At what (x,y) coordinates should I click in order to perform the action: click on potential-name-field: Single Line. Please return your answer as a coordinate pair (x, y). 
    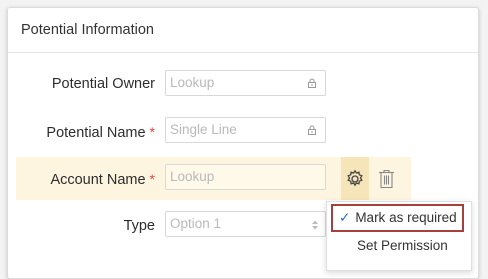
    Looking at the image, I should click on (245, 130).